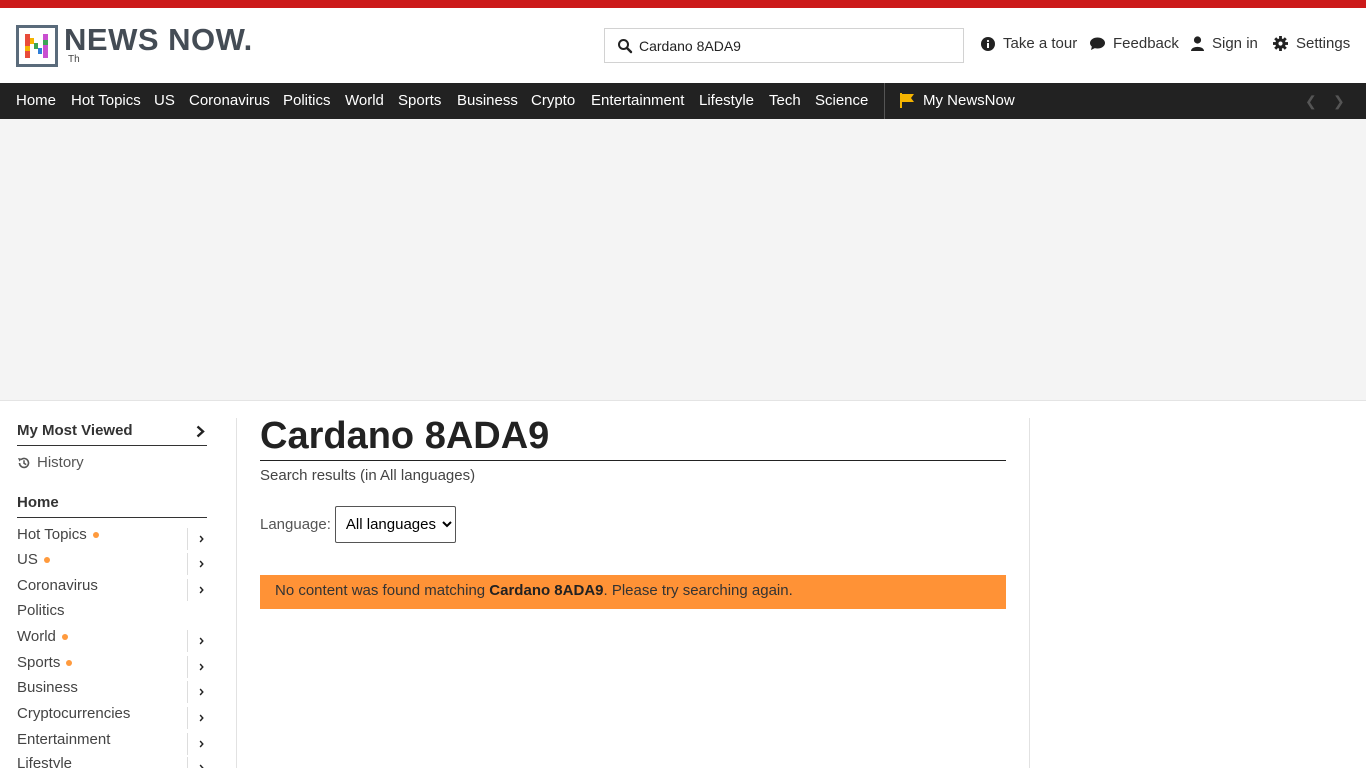  What do you see at coordinates (112, 538) in the screenshot?
I see `sidebar-item-hot-topics: Hot Topics` at bounding box center [112, 538].